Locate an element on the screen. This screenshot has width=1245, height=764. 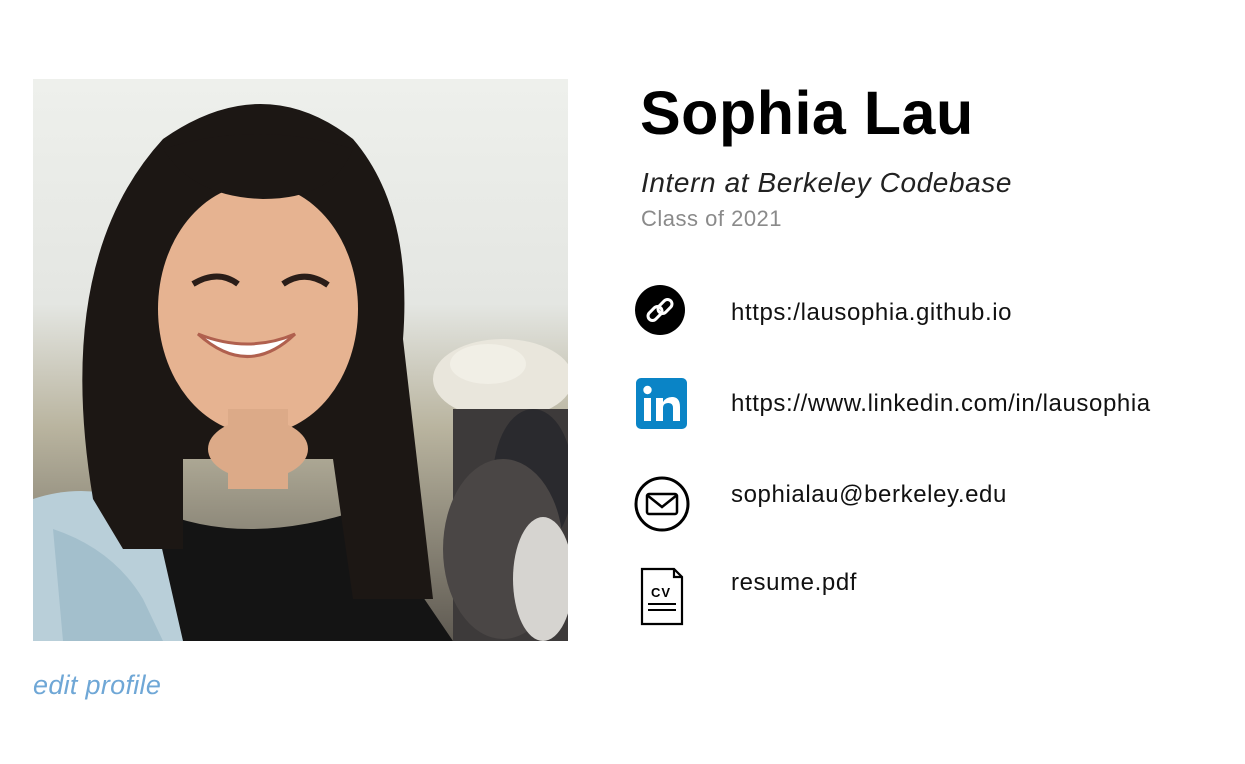
cv-document-icon: CV is located at coordinates (661, 597).